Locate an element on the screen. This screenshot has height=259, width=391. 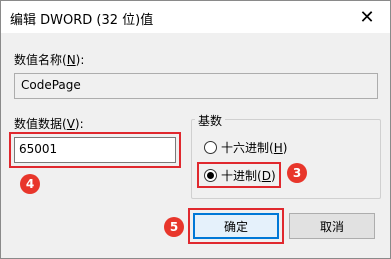
radio-decimal-label: 十进制(D) is located at coordinates (248, 176).